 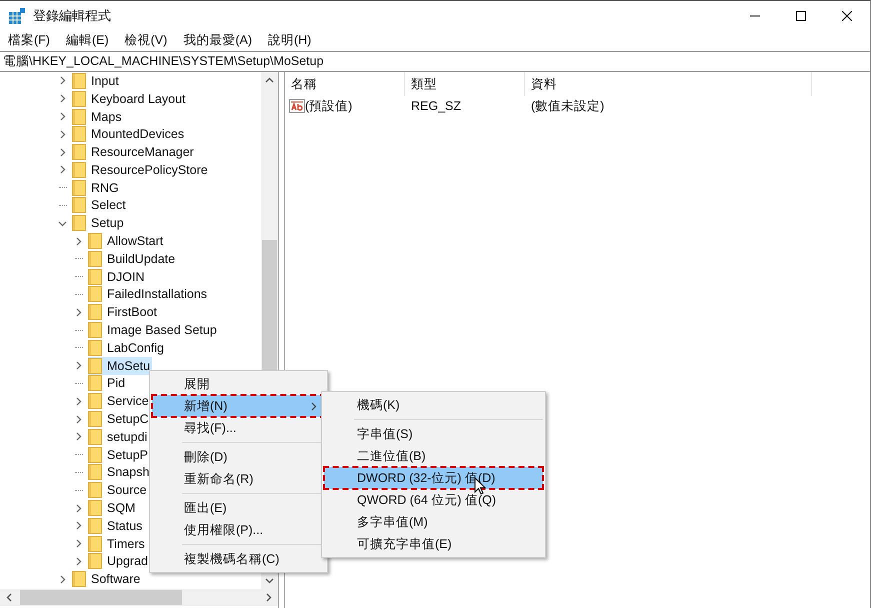 What do you see at coordinates (118, 490) in the screenshot?
I see `tree-item: Source` at bounding box center [118, 490].